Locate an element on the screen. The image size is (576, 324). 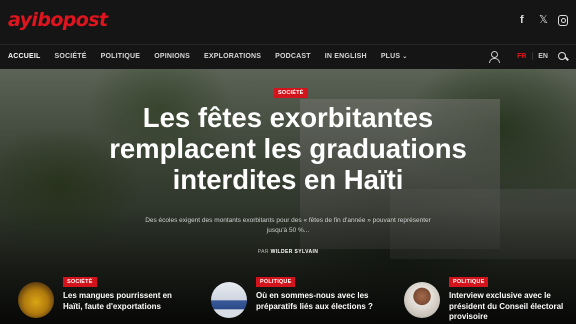
site-logo: ayibopost is located at coordinates (58, 20).